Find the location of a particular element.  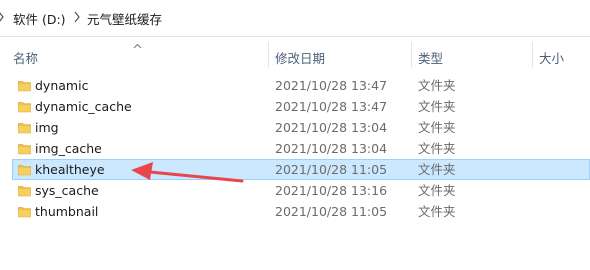

file-name: sys_cache is located at coordinates (67, 190).